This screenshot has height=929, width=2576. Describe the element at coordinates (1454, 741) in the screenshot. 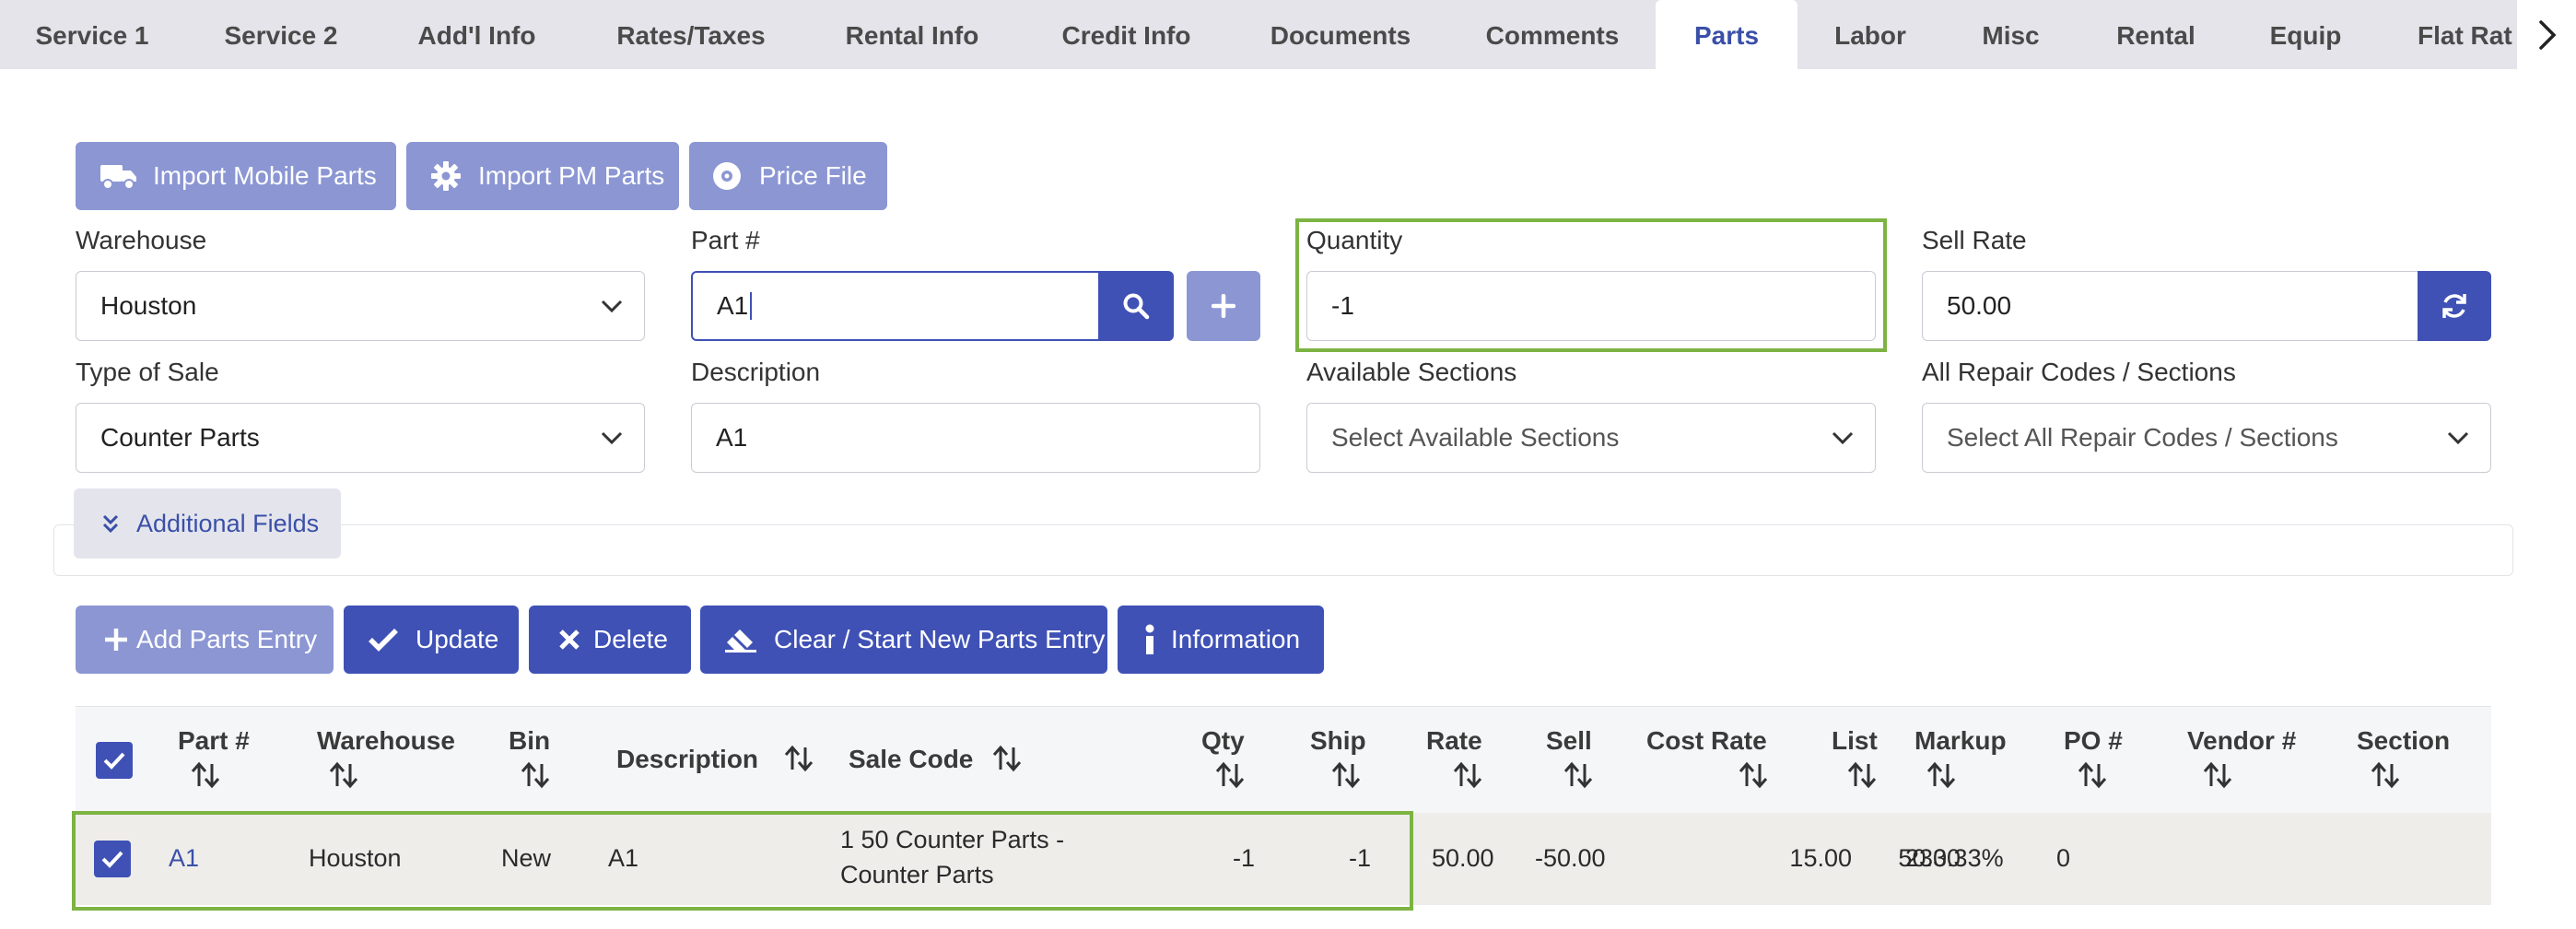

I see `column-header-rate: Rate` at that location.